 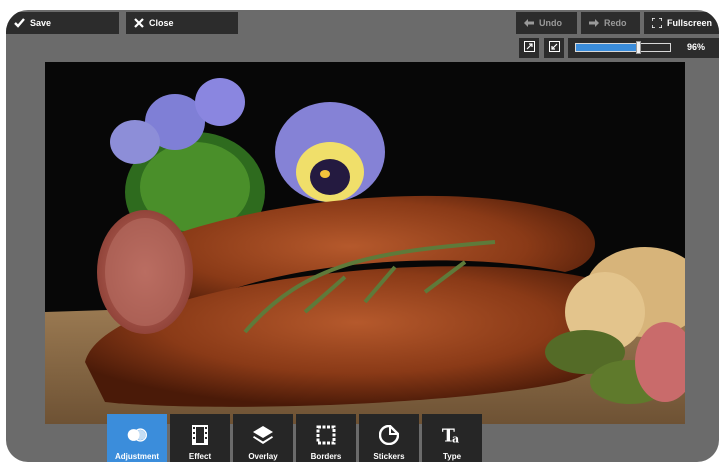 What do you see at coordinates (41, 23) in the screenshot?
I see `save-label: Save` at bounding box center [41, 23].